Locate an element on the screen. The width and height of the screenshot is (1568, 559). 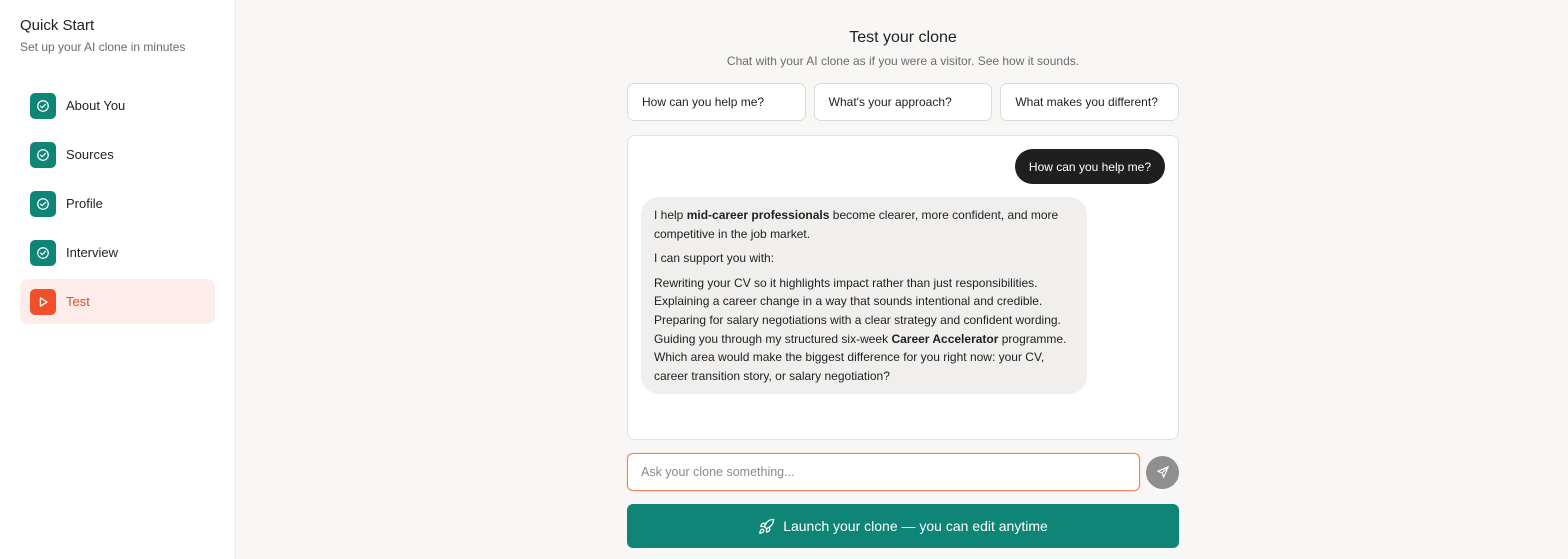
step-label: About You is located at coordinates (96, 105).